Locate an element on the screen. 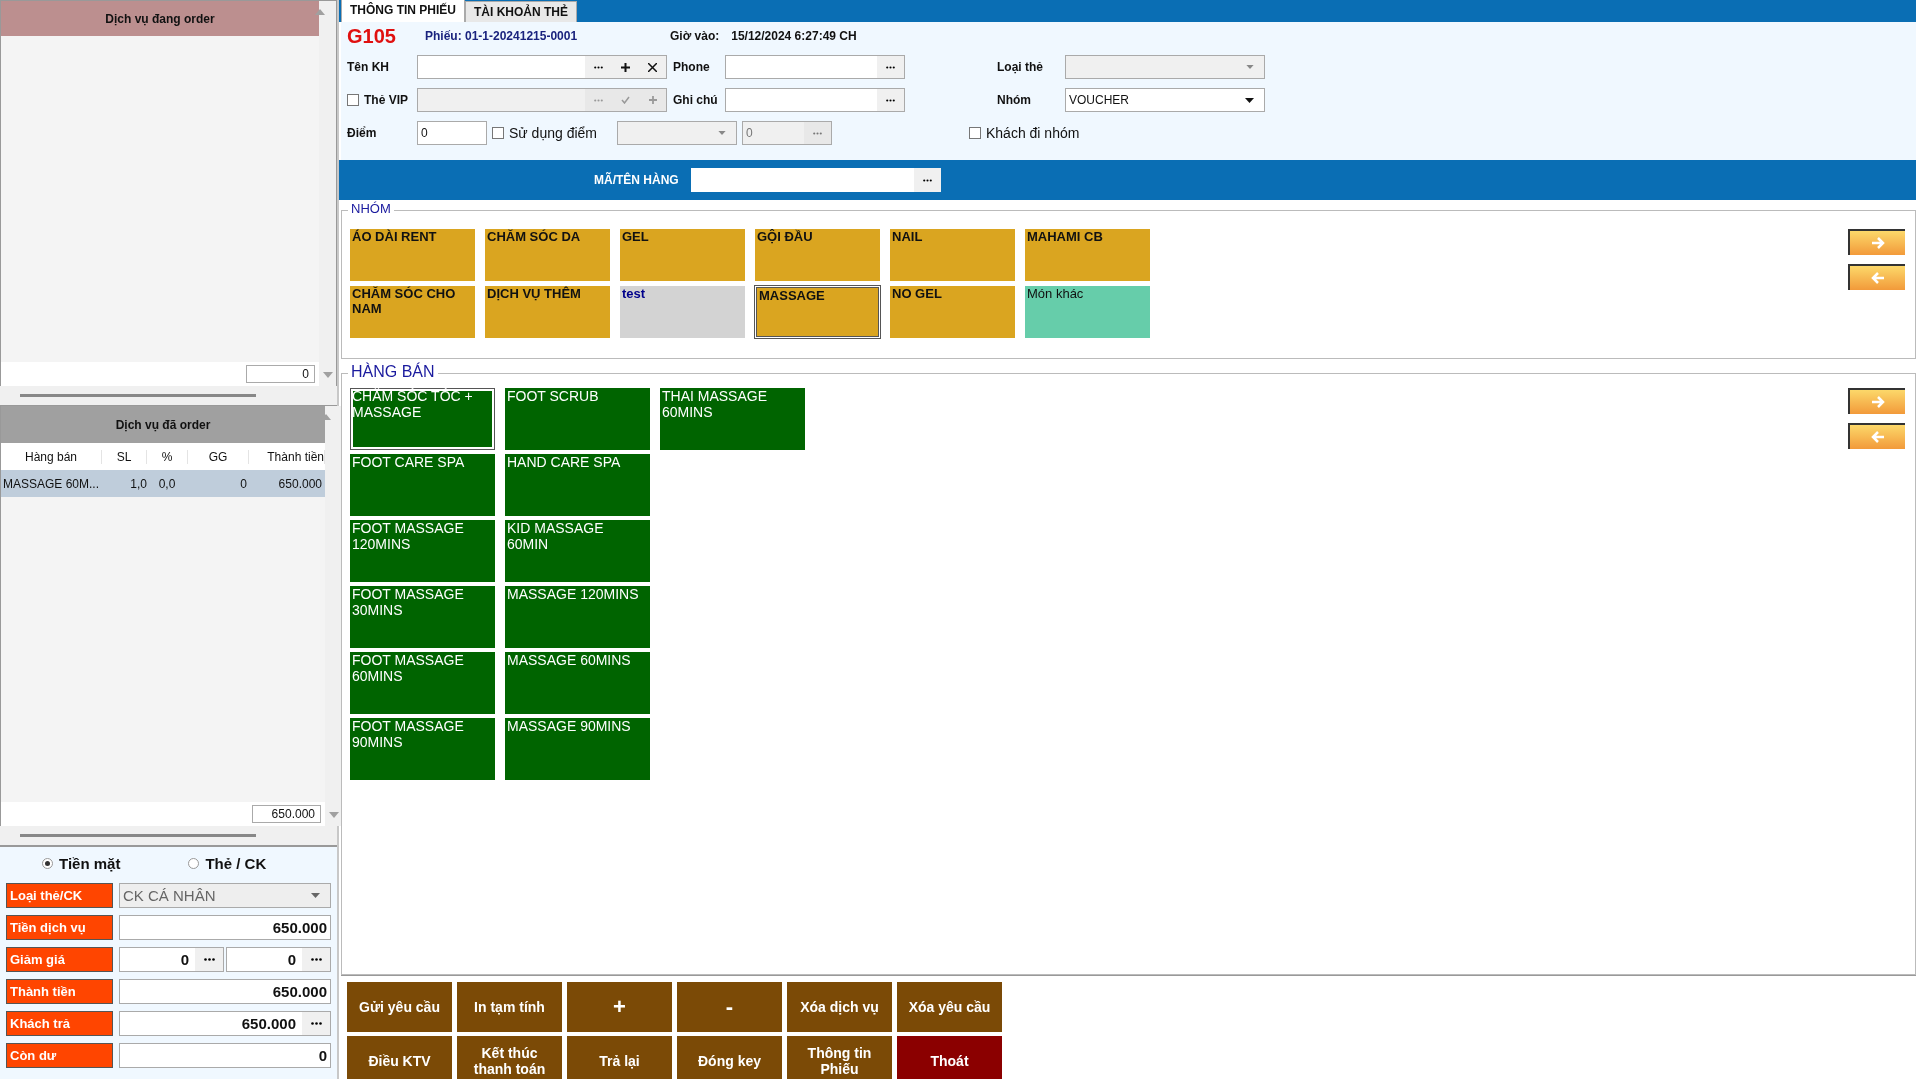  group-tile: MASSAGE is located at coordinates (817, 312).